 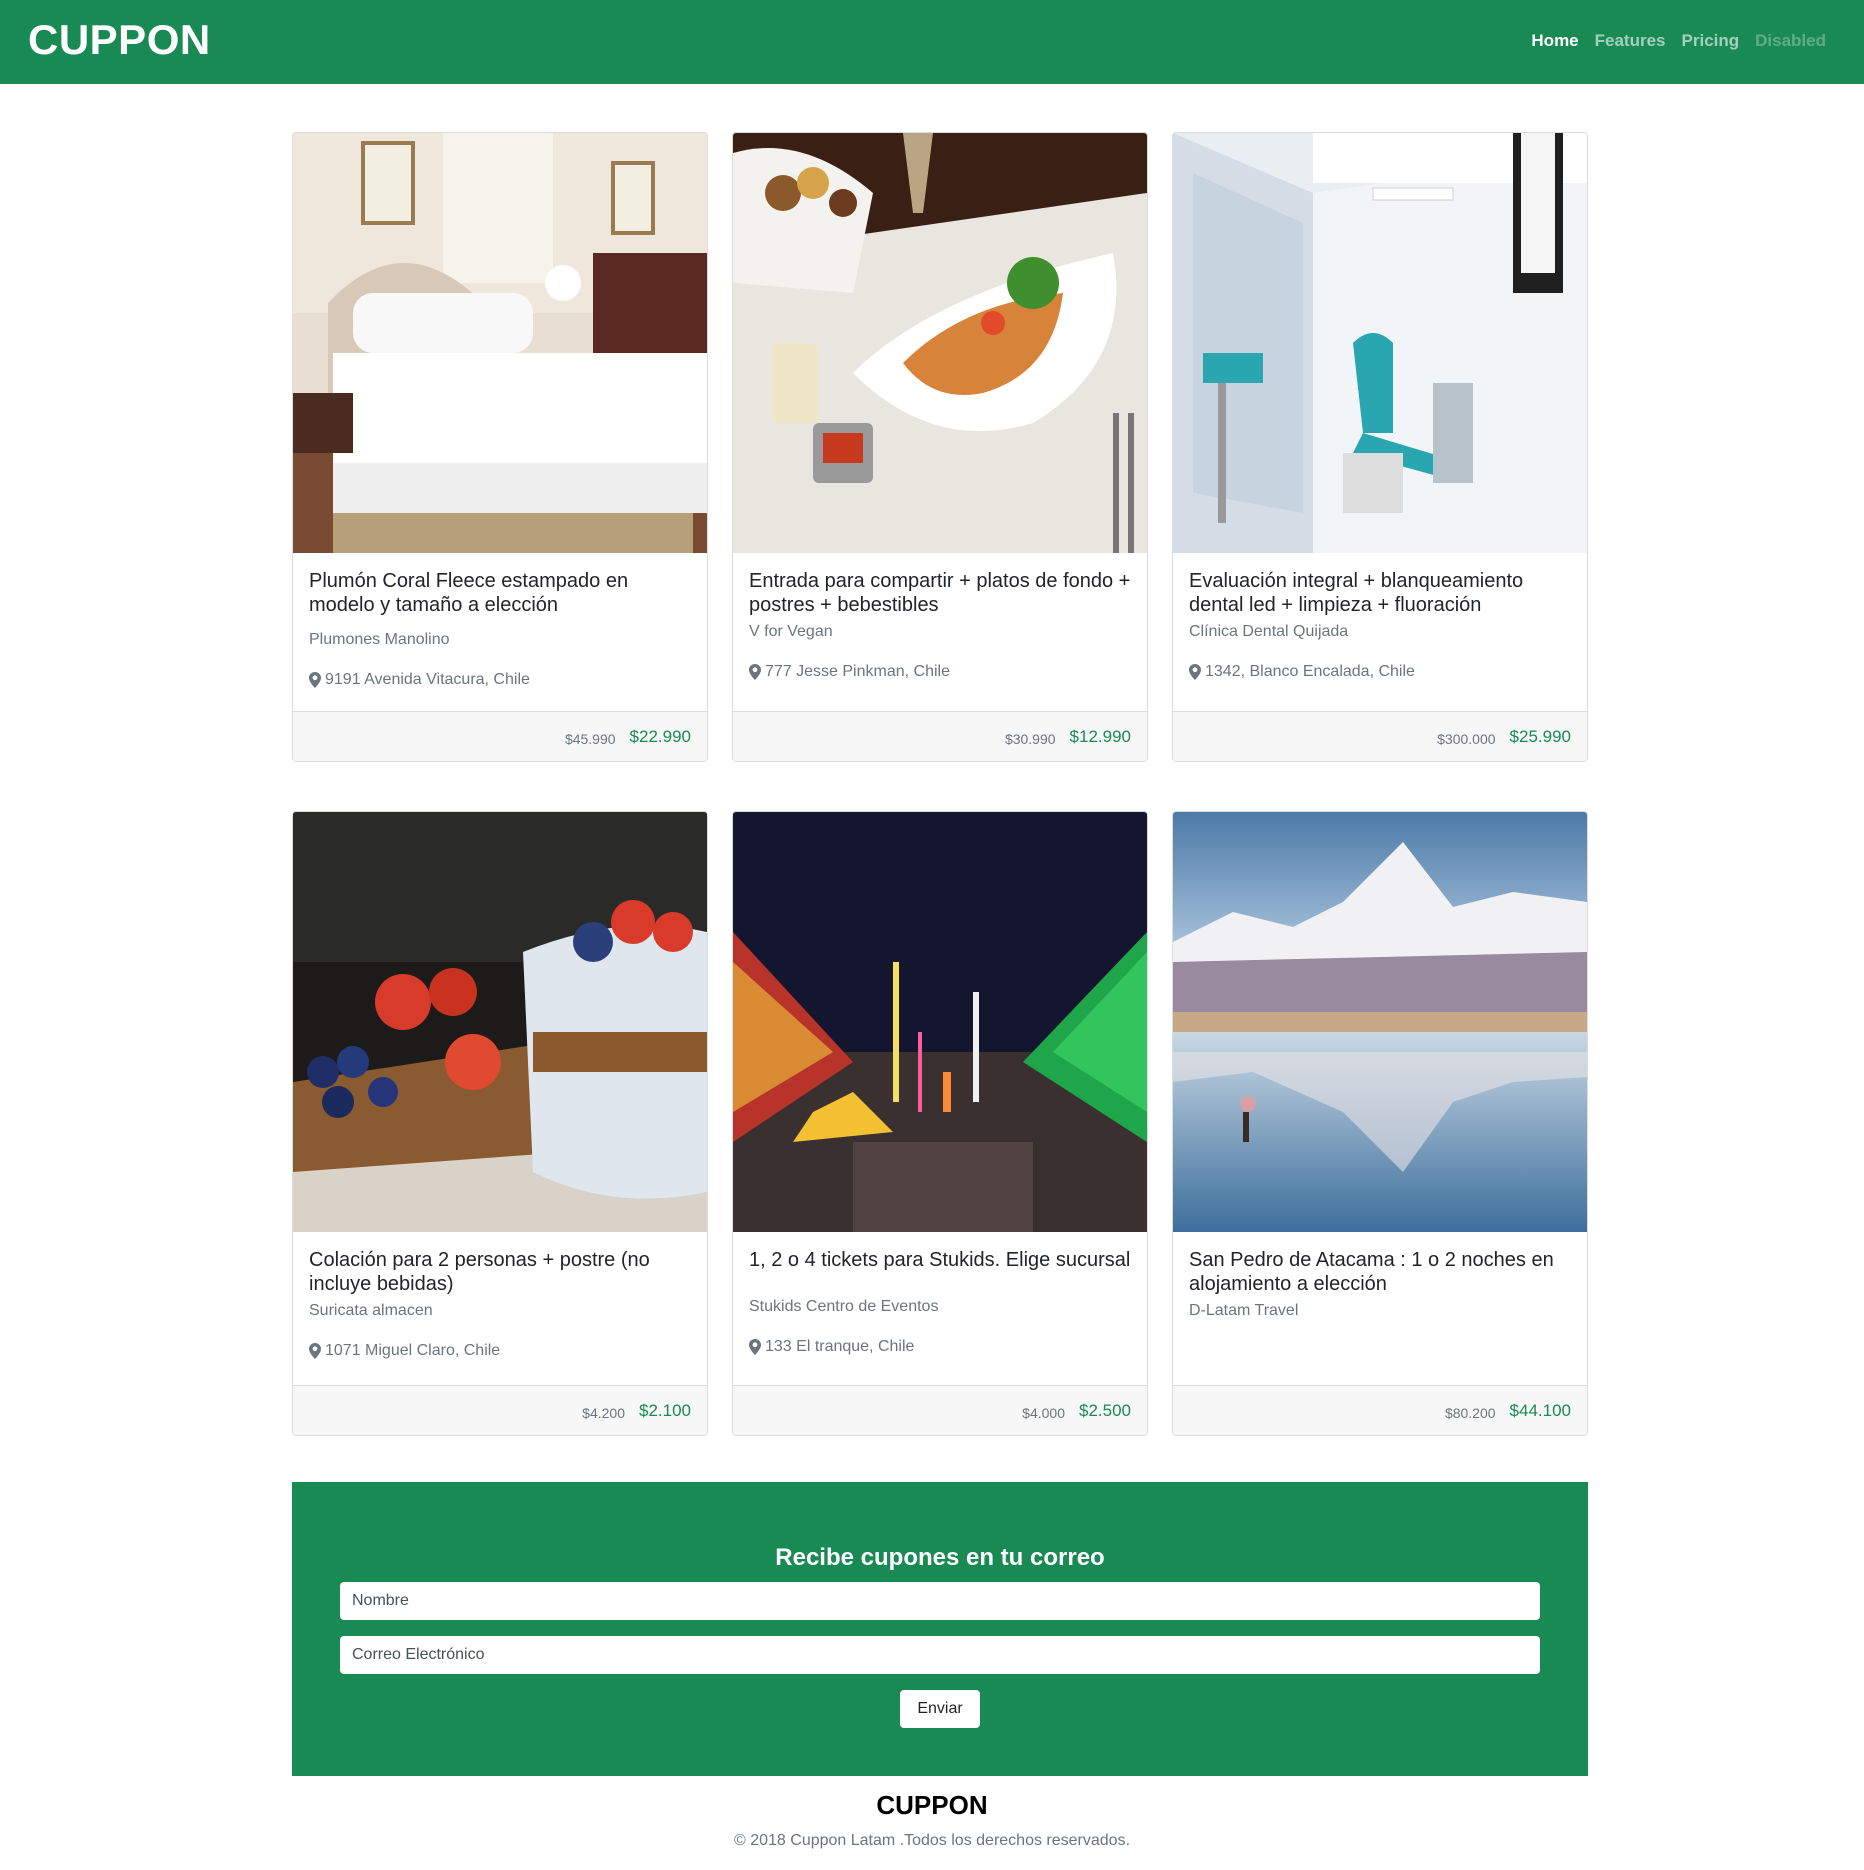 What do you see at coordinates (119, 40) in the screenshot?
I see `brand-logo: CUPPON` at bounding box center [119, 40].